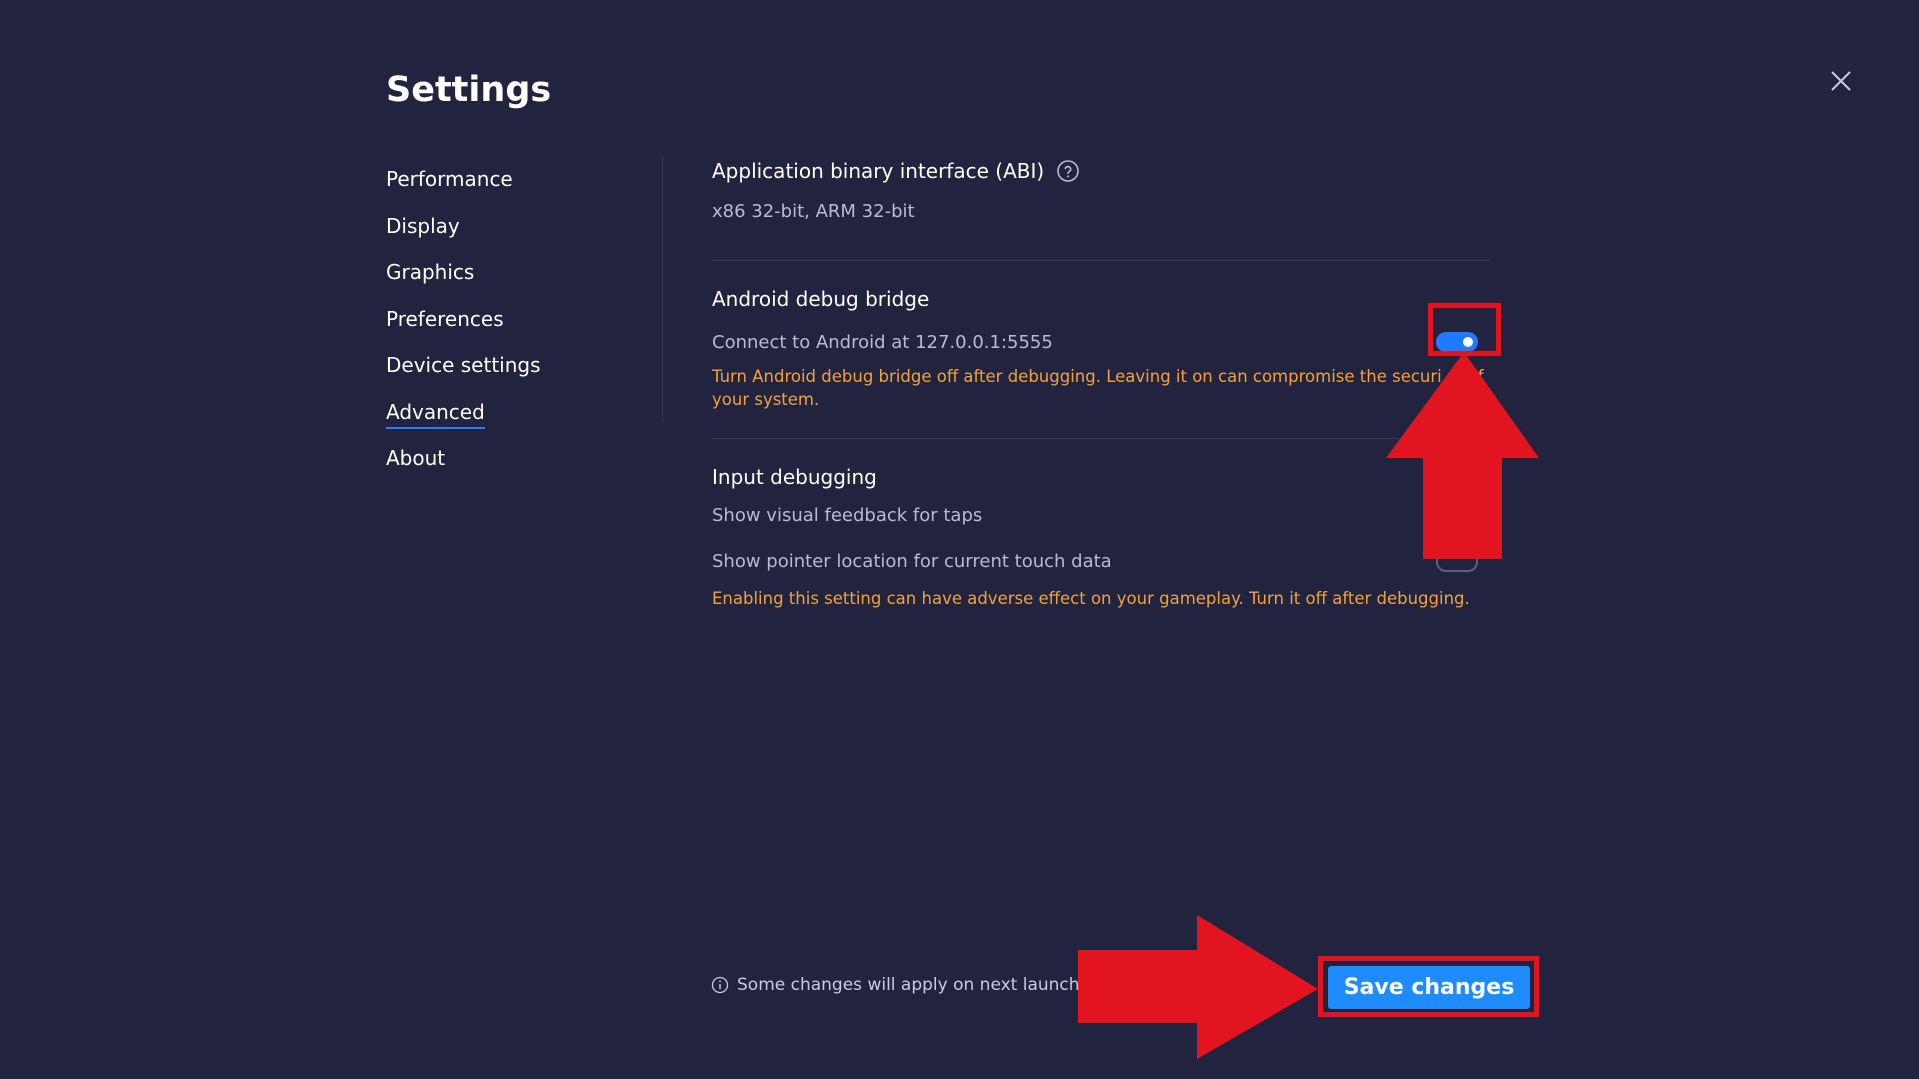 This screenshot has width=1919, height=1079. Describe the element at coordinates (423, 225) in the screenshot. I see `nav-item-label: Display` at that location.